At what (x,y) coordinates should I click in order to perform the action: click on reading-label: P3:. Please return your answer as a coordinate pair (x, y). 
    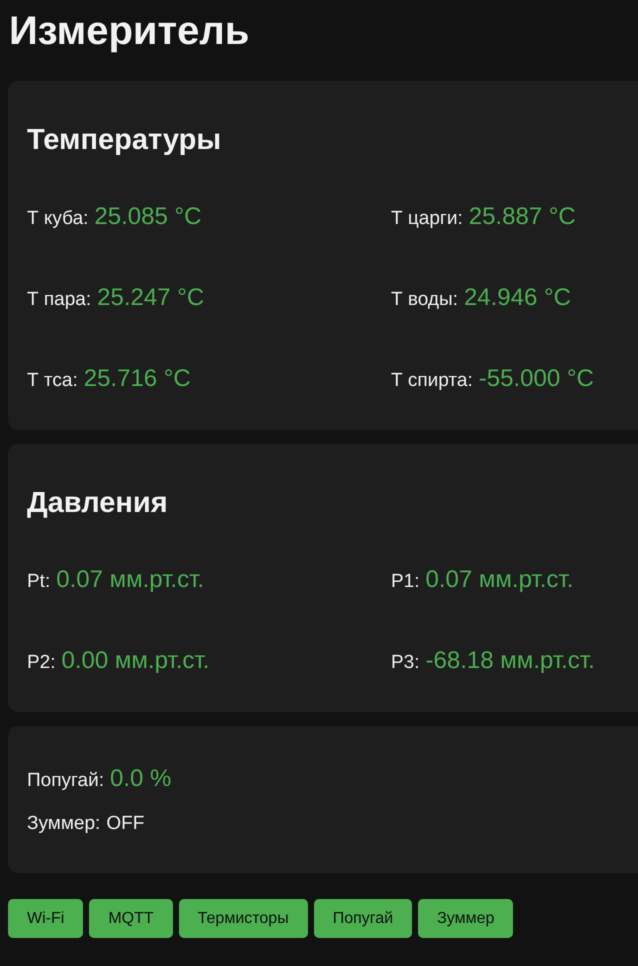
    Looking at the image, I should click on (405, 663).